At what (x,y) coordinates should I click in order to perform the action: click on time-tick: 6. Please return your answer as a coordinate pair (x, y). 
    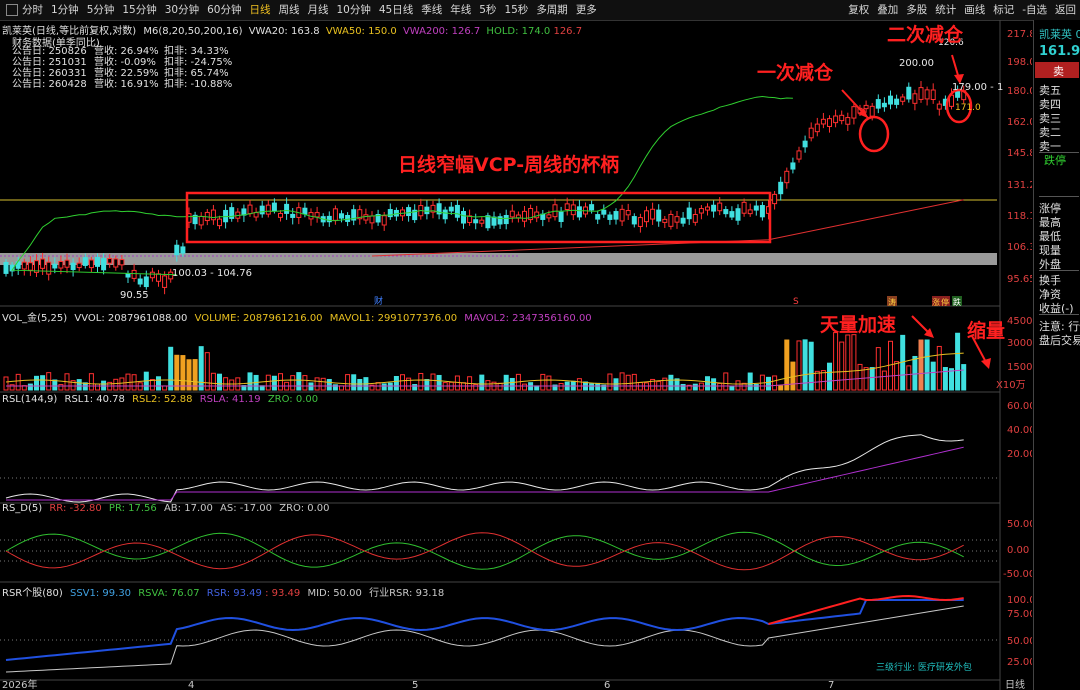
    Looking at the image, I should click on (607, 685).